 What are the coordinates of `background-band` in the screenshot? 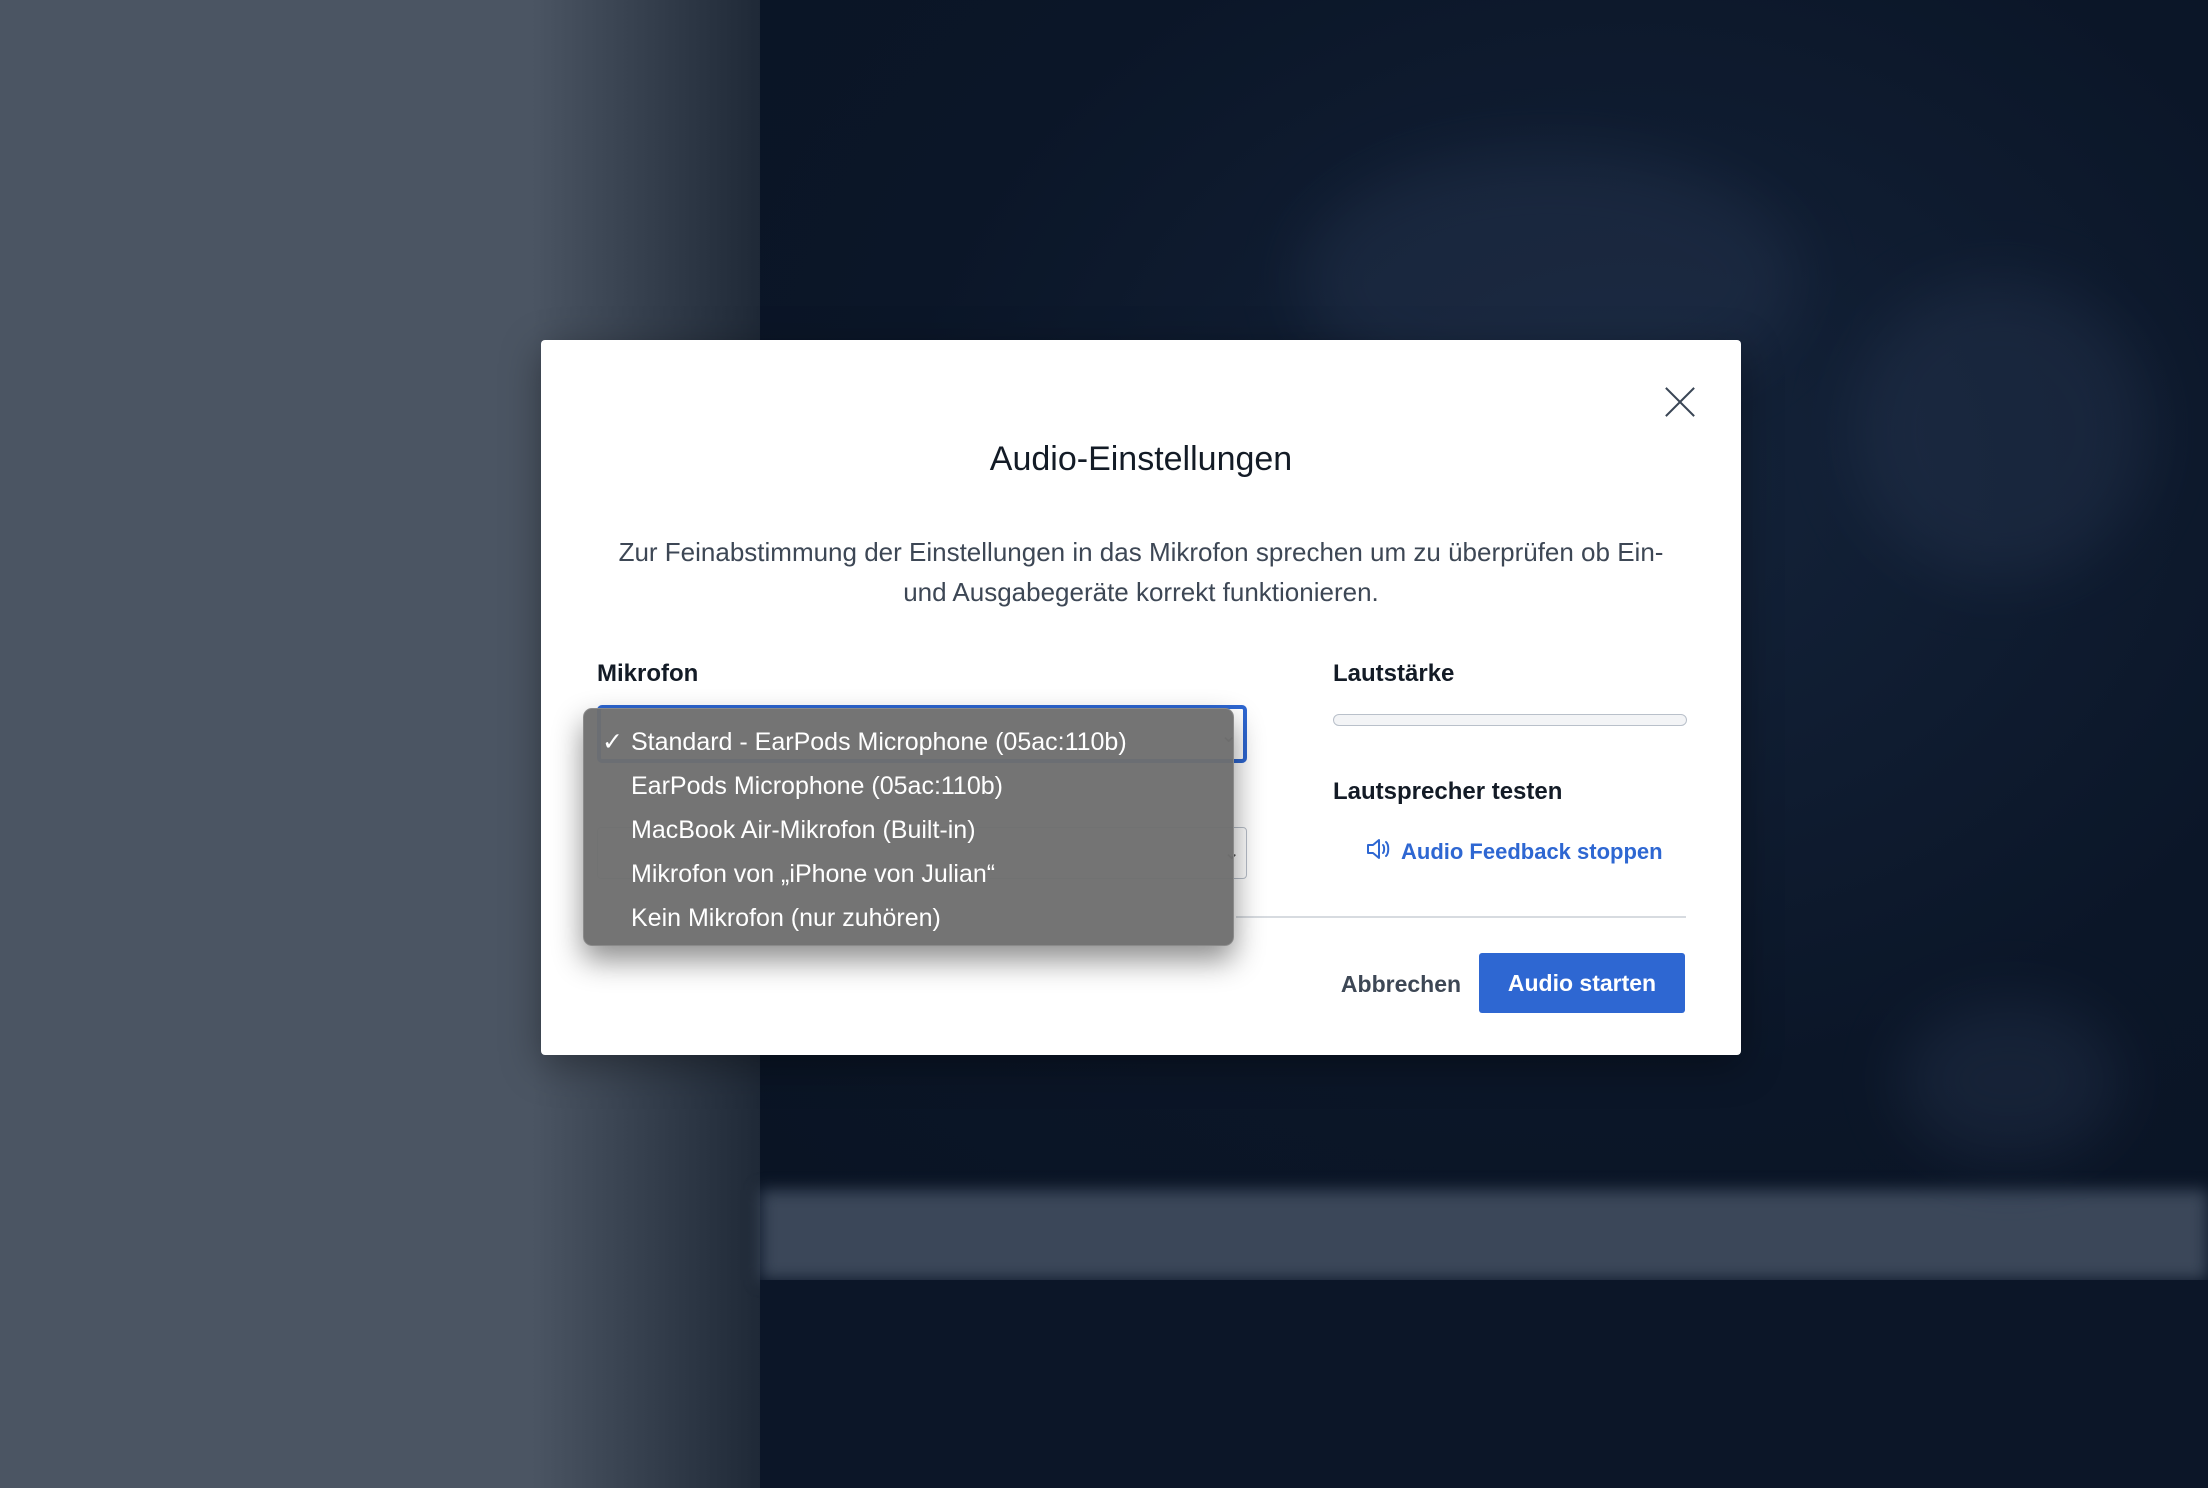 It's located at (1484, 1235).